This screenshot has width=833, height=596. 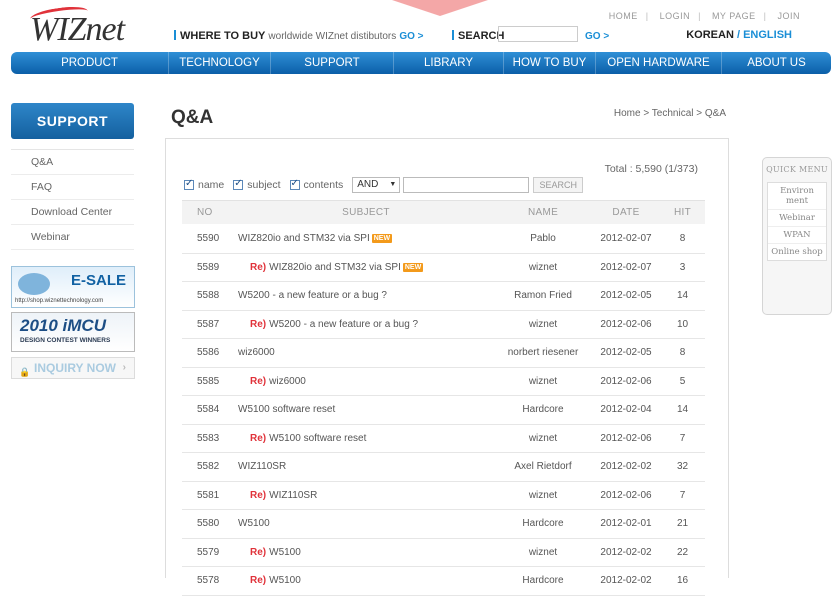 I want to click on logo-text: WIZnet, so click(x=77, y=29).